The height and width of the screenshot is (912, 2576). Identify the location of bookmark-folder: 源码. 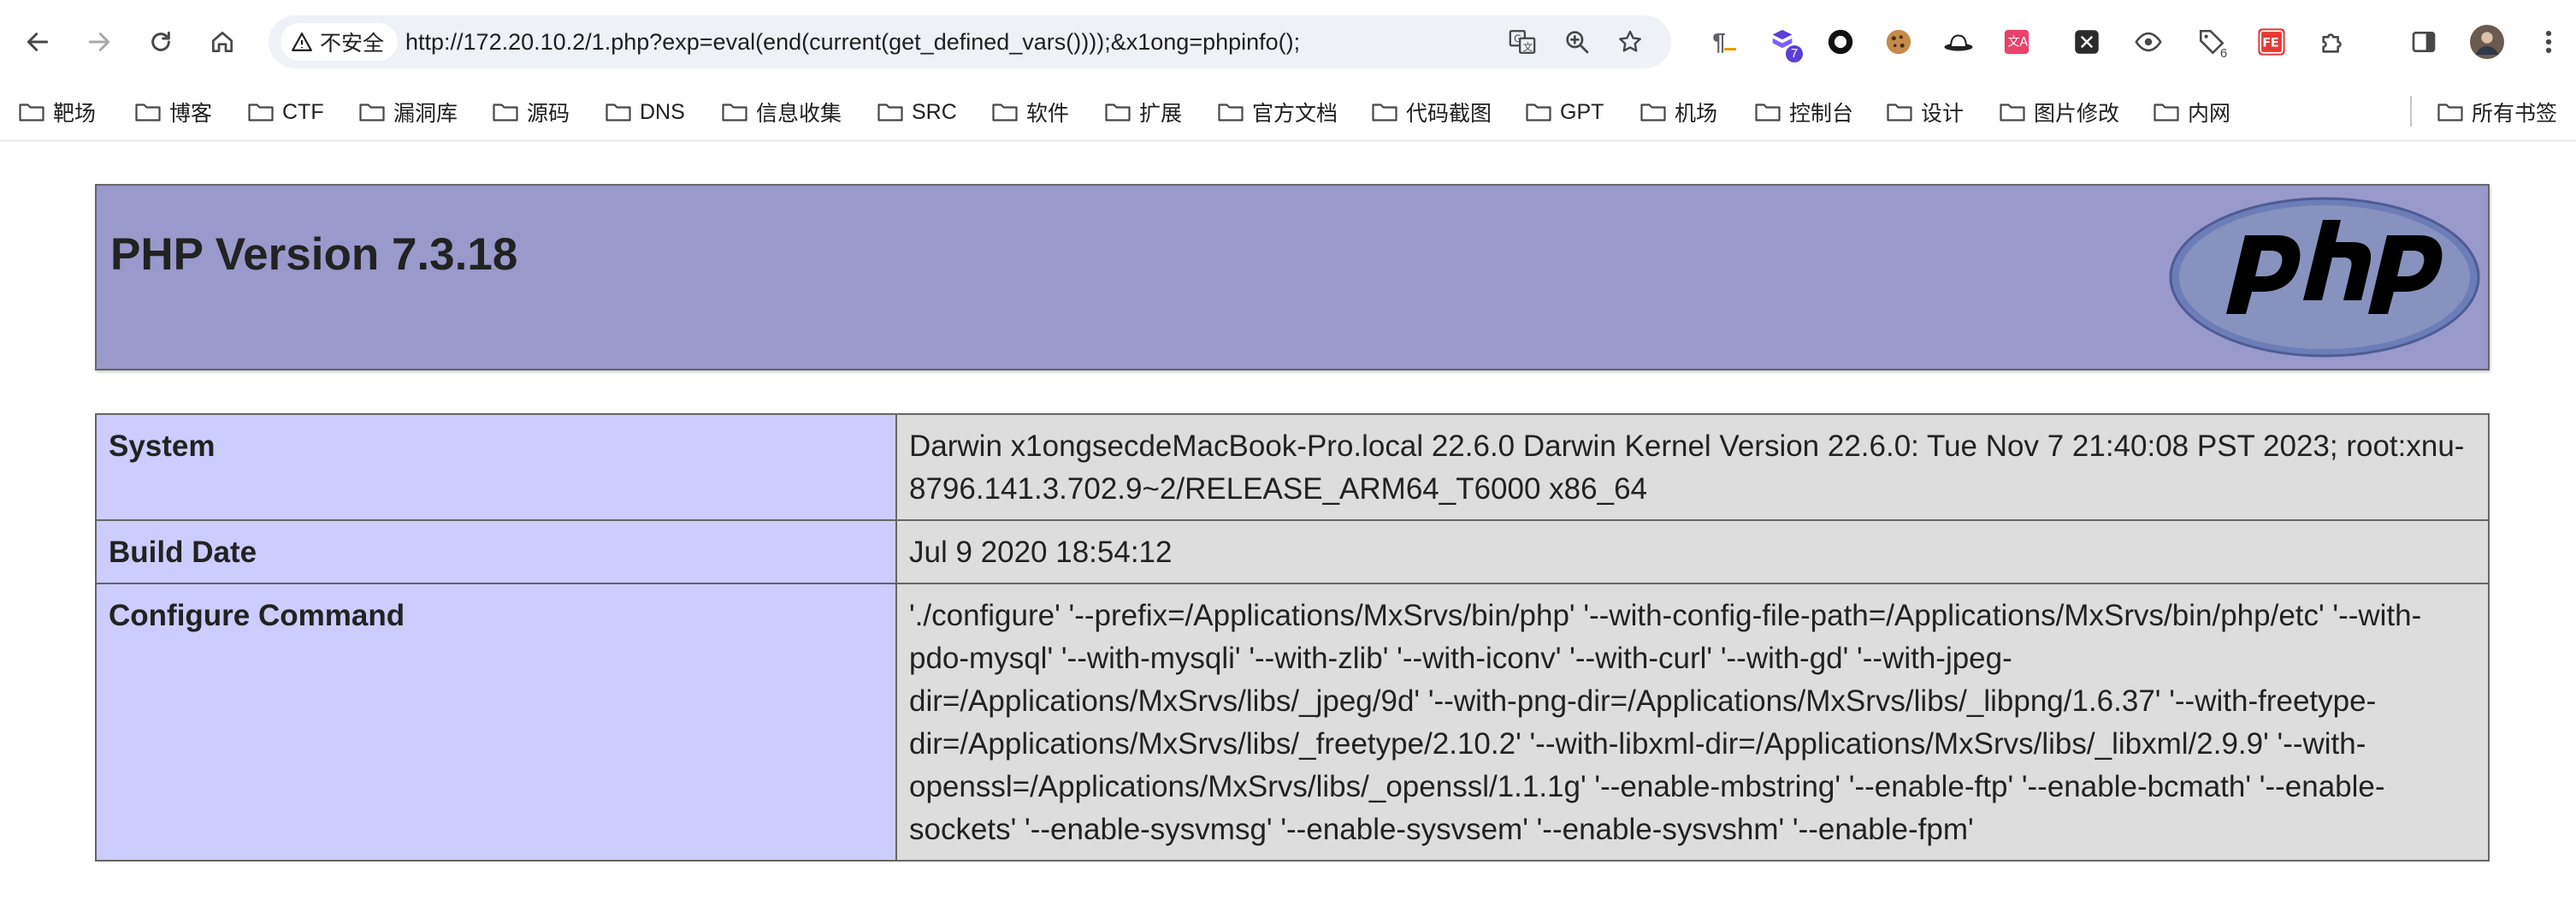
(531, 112).